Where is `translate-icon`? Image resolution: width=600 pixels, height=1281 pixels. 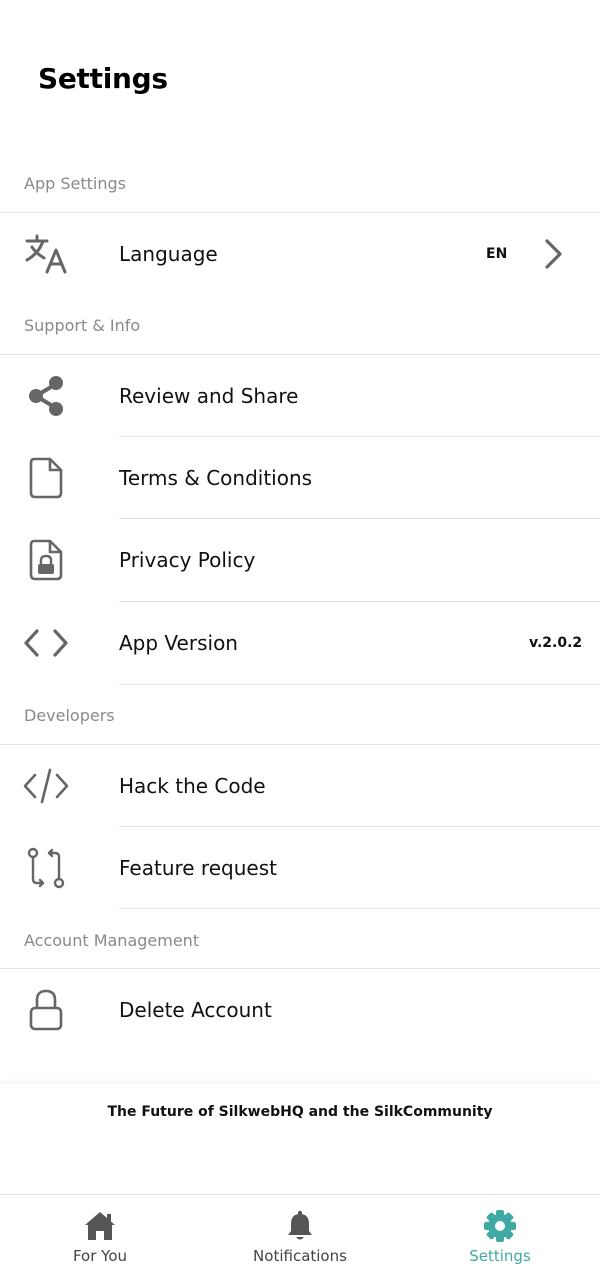 translate-icon is located at coordinates (46, 254).